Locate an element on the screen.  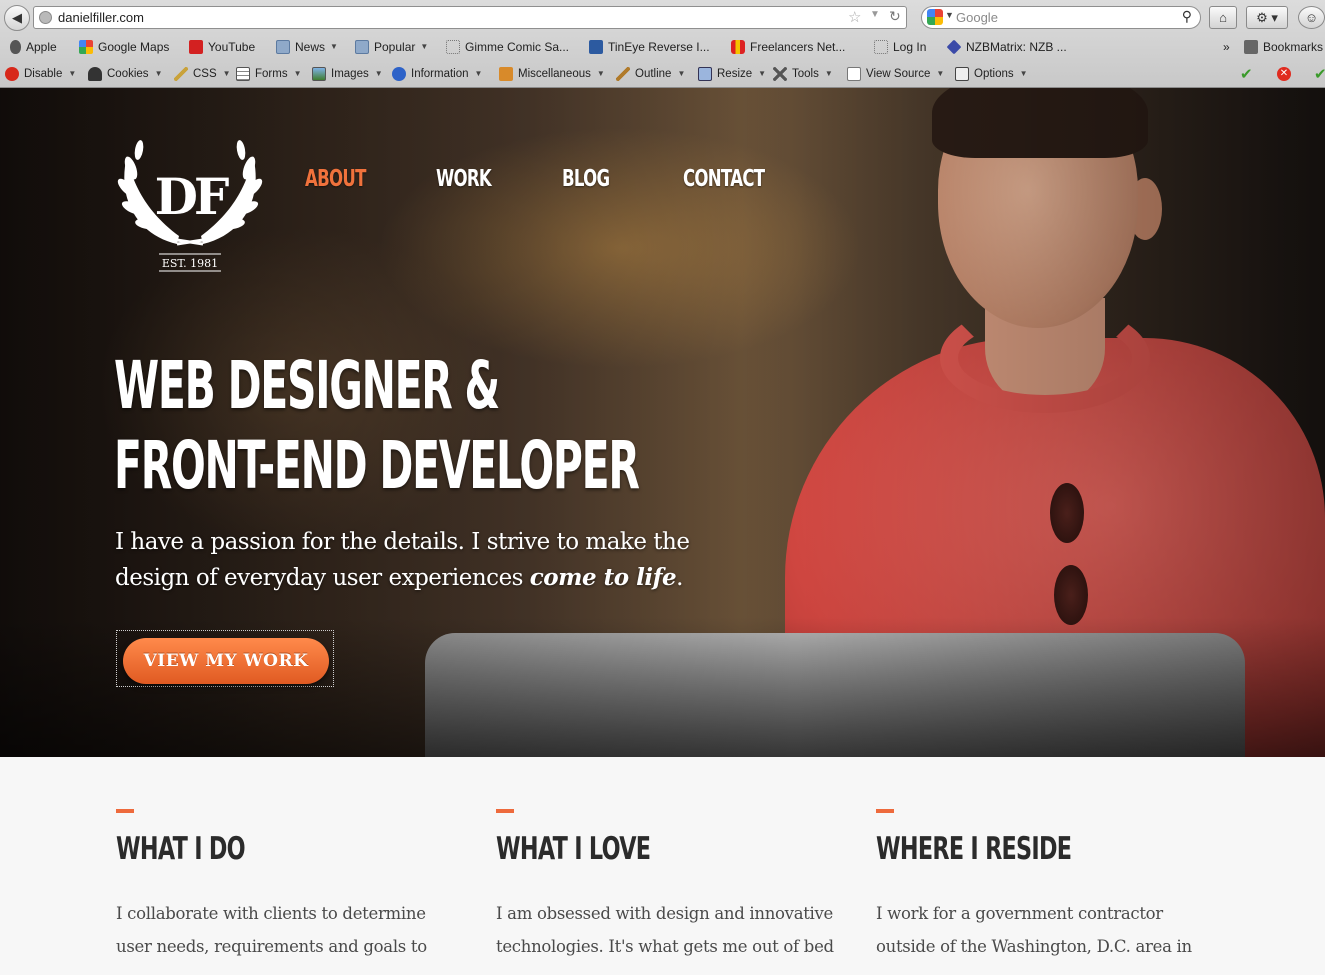
bookmark-folder-popular: Popular ▼ is located at coordinates (391, 46).